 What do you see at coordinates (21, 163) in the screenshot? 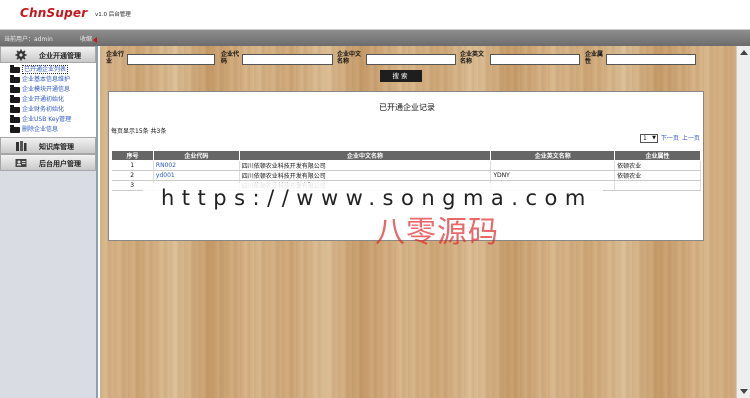
I see `id-card-icon` at bounding box center [21, 163].